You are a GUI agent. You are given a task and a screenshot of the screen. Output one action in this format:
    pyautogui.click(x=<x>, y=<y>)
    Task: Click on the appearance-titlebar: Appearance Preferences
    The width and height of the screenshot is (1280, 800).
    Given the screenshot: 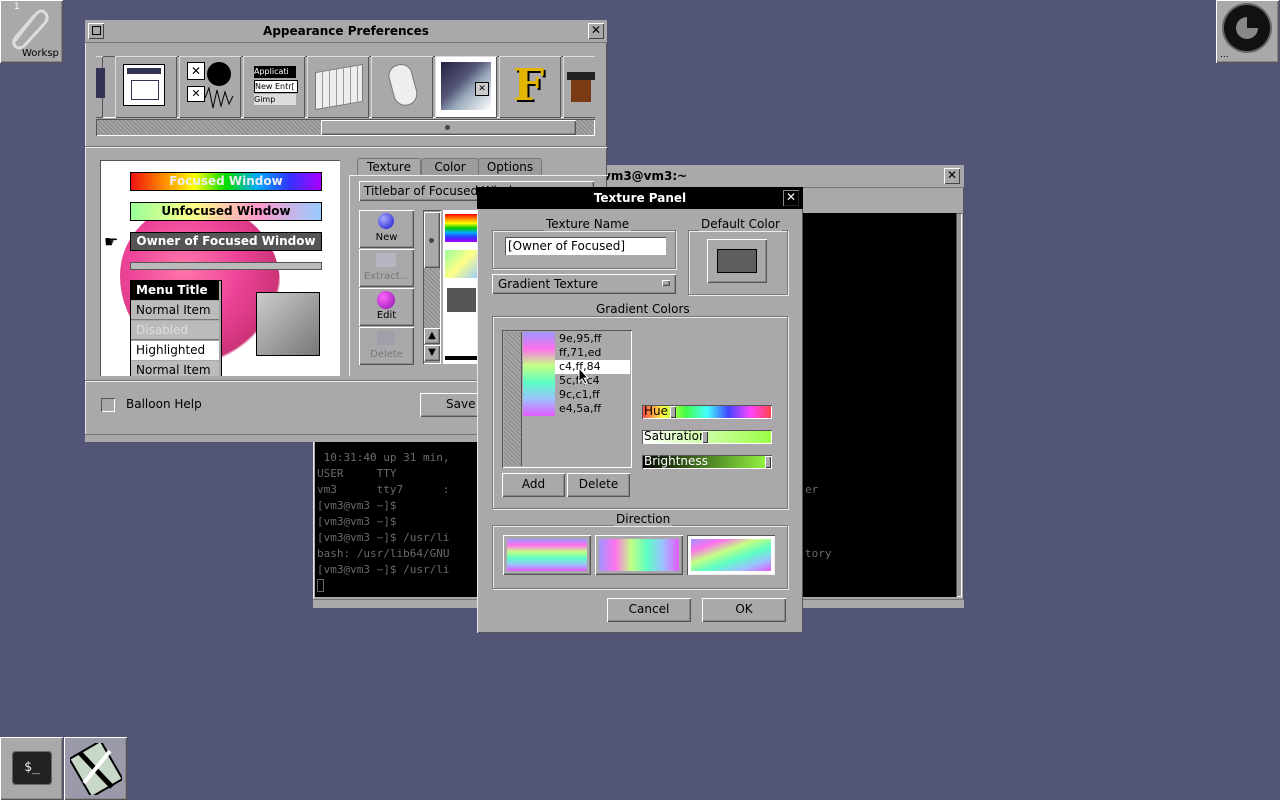 What is the action you would take?
    pyautogui.click(x=346, y=31)
    